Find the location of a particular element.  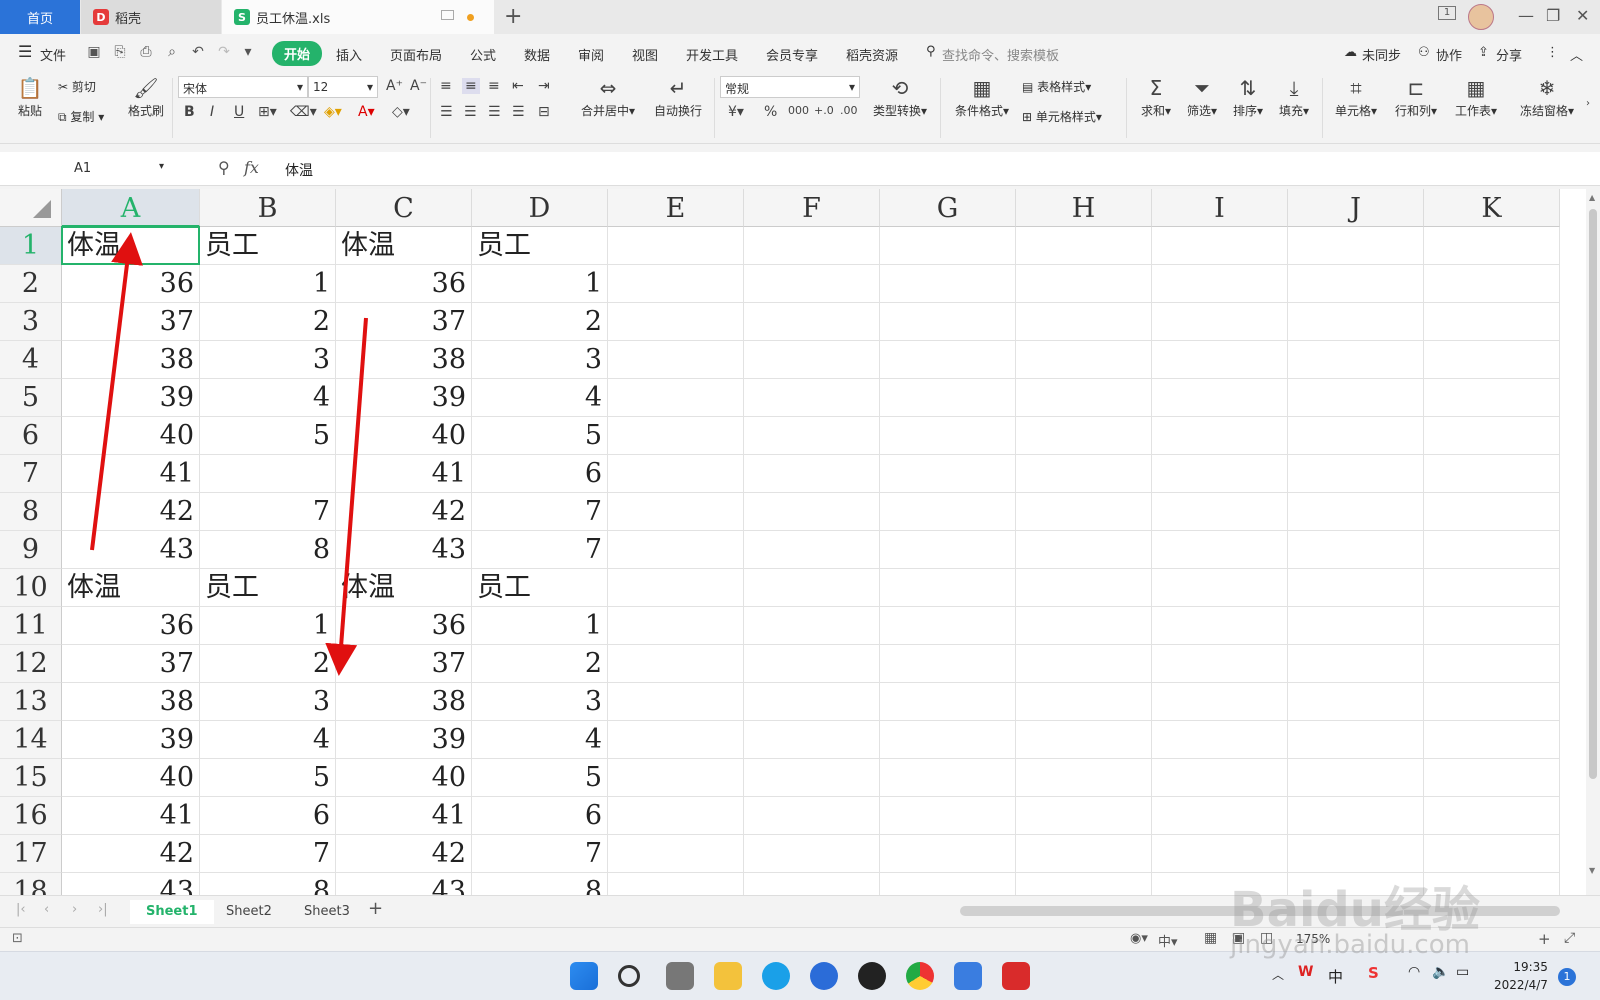

menu-developer: 开发工具 is located at coordinates (712, 54).